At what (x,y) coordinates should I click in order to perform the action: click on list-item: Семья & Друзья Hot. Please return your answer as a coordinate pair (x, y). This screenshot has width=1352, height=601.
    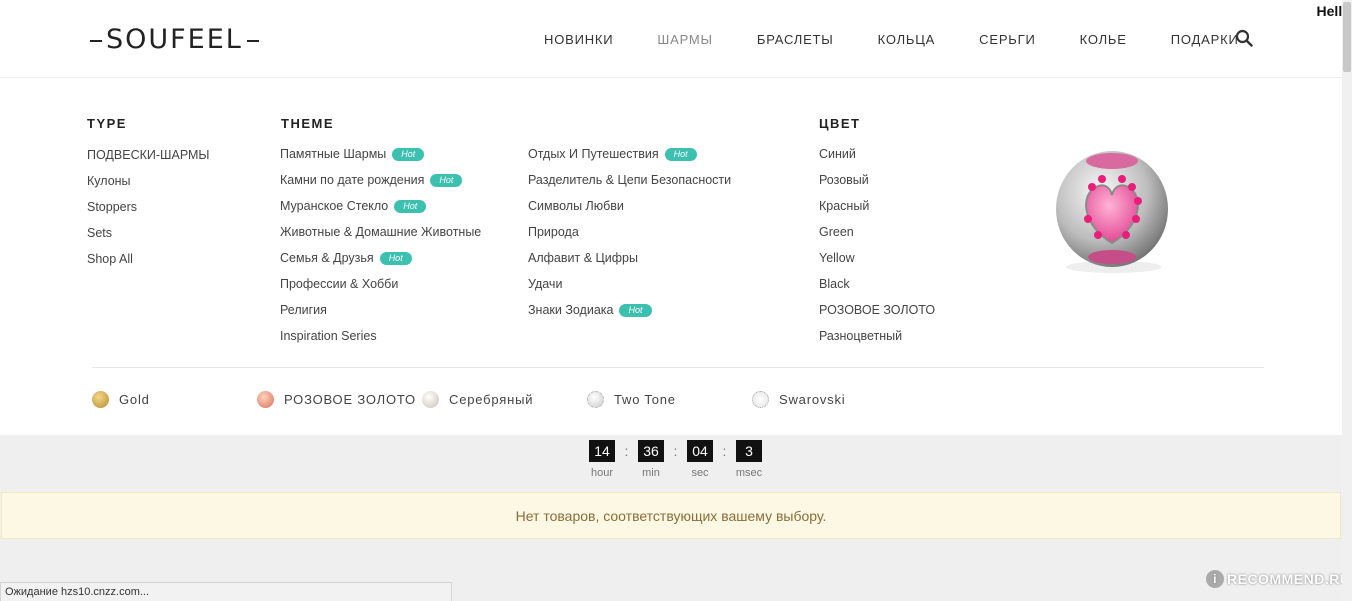
    Looking at the image, I should click on (380, 258).